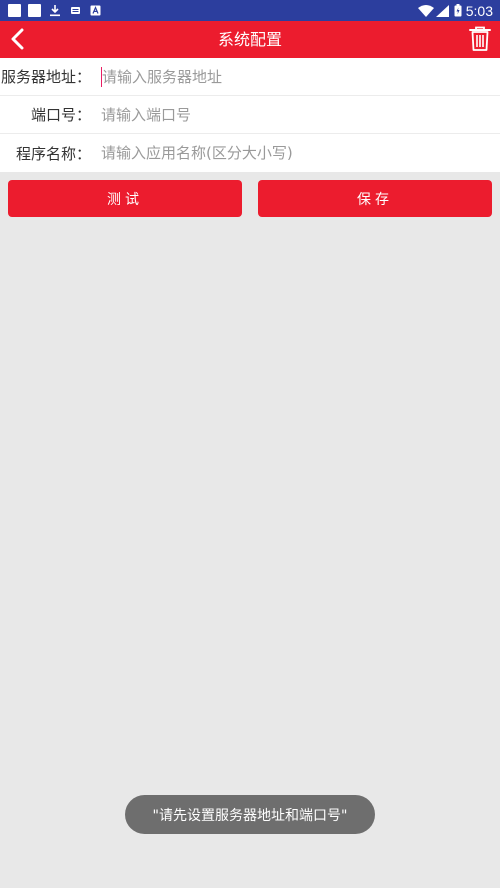  Describe the element at coordinates (95, 11) in the screenshot. I see `font-a-icon` at that location.